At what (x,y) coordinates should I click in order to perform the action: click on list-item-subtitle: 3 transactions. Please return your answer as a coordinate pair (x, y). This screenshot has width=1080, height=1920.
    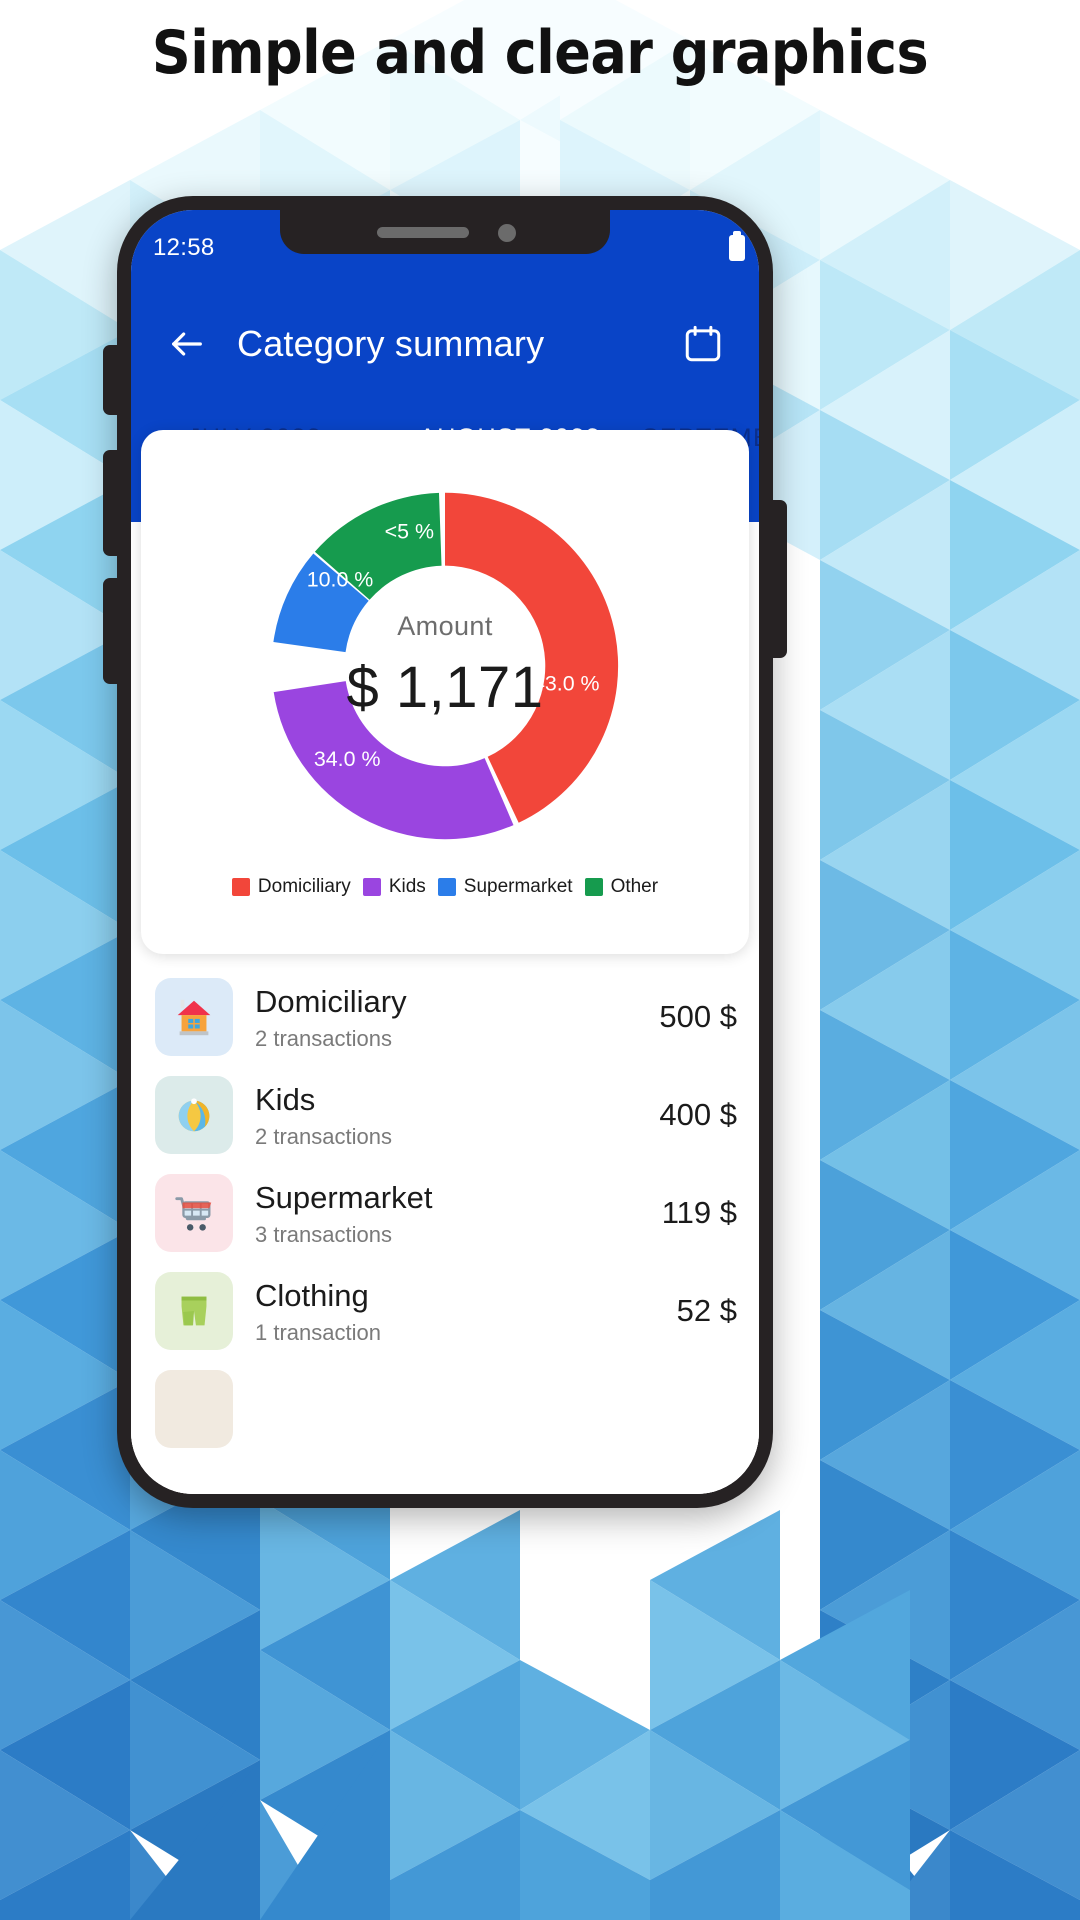
    Looking at the image, I should click on (323, 1234).